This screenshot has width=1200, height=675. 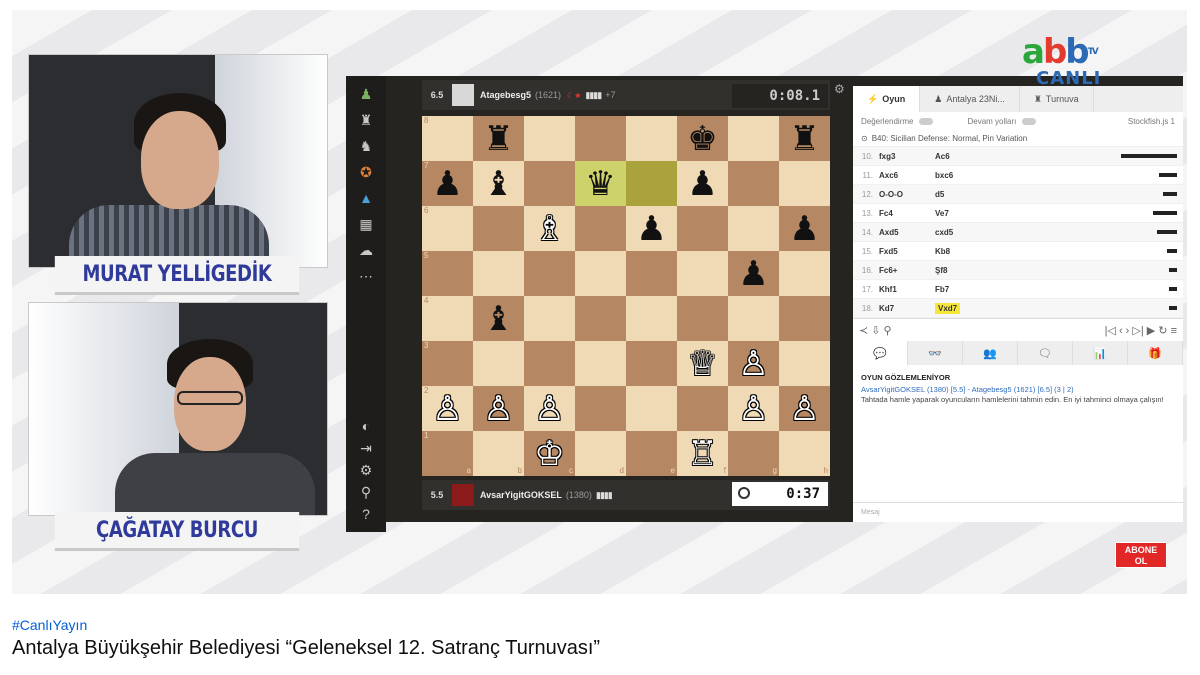 What do you see at coordinates (907, 175) in the screenshot?
I see `white-move: Axc6` at bounding box center [907, 175].